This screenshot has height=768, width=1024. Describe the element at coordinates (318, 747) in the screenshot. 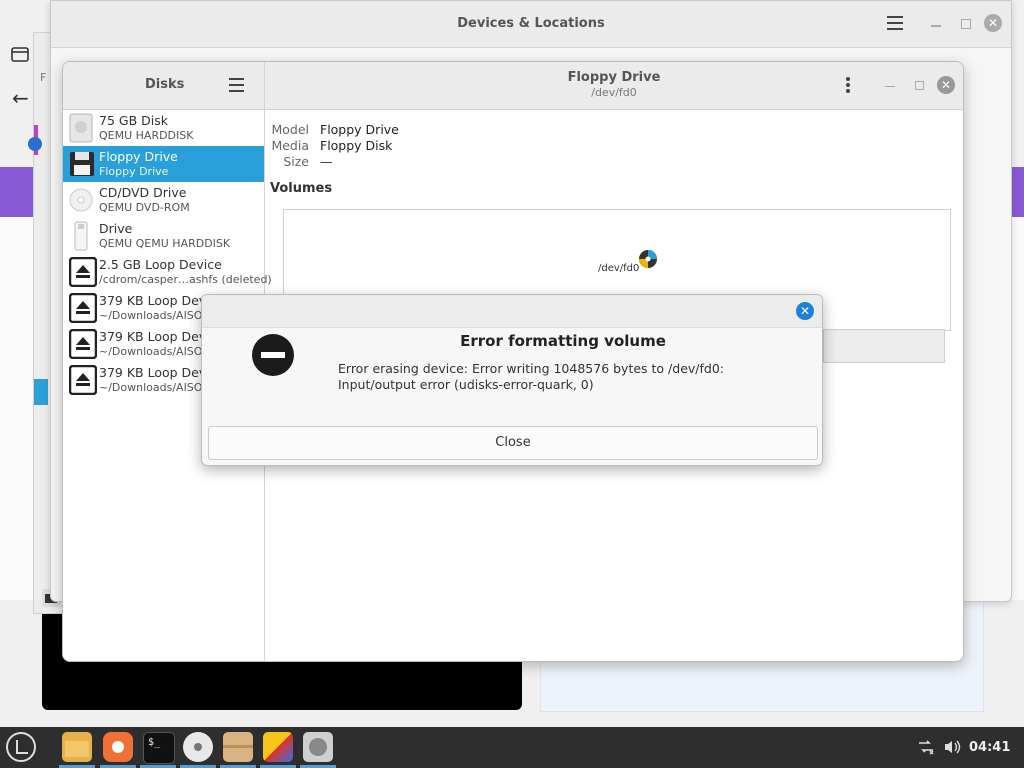

I see `disks-app-icon` at that location.